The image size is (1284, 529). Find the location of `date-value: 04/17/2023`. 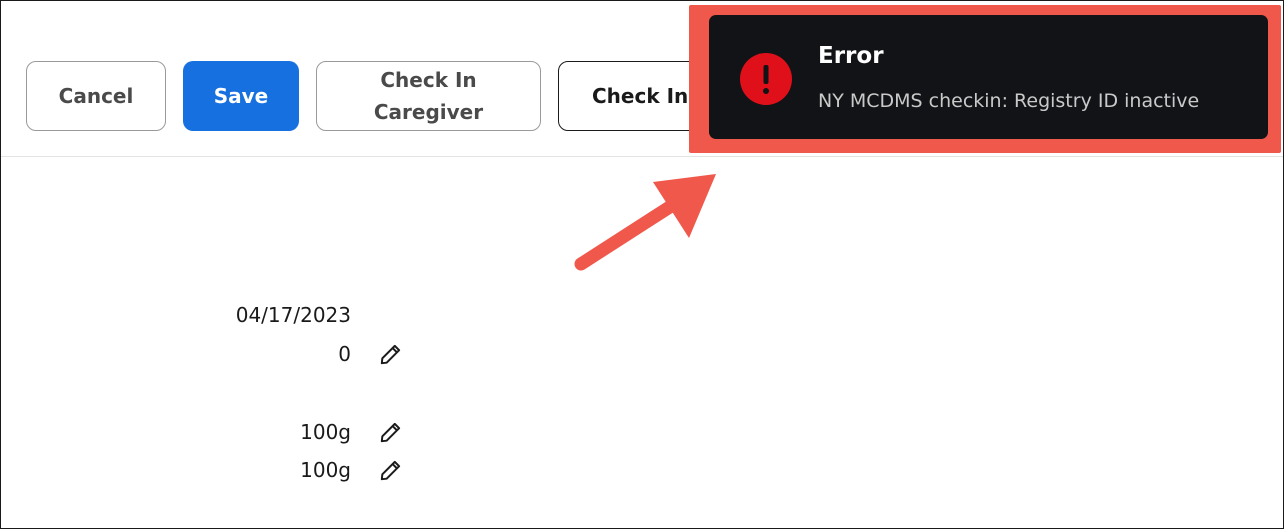

date-value: 04/17/2023 is located at coordinates (293, 315).